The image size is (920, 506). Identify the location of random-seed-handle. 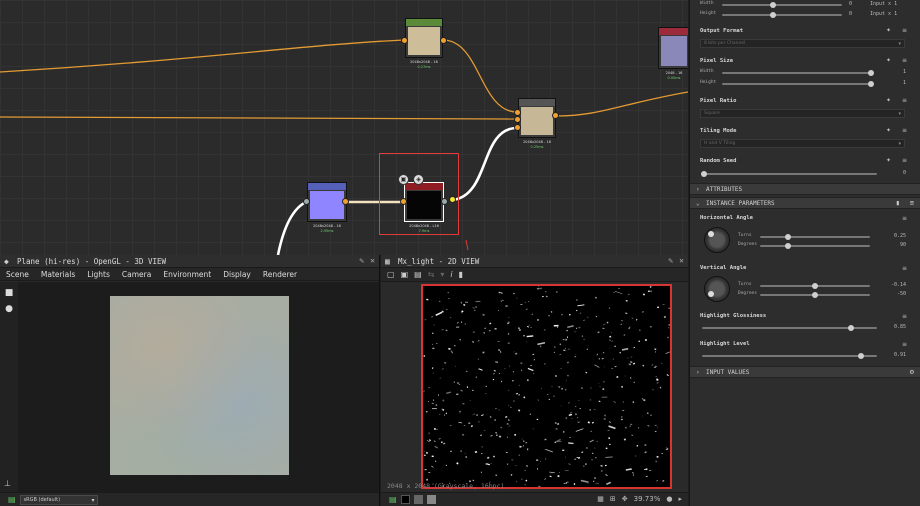
(704, 174).